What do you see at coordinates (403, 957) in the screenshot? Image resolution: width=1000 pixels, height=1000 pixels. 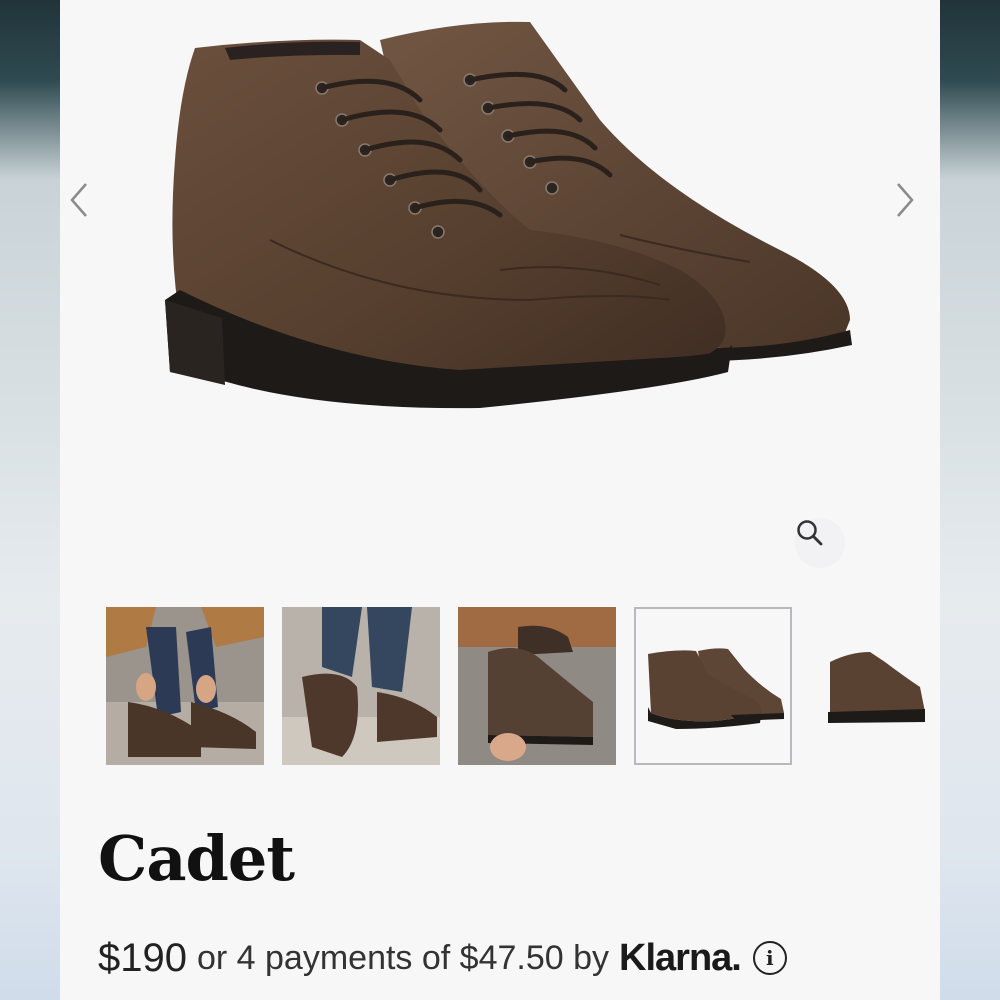 I see `installment-text: or 4 payments of $47.50 by` at bounding box center [403, 957].